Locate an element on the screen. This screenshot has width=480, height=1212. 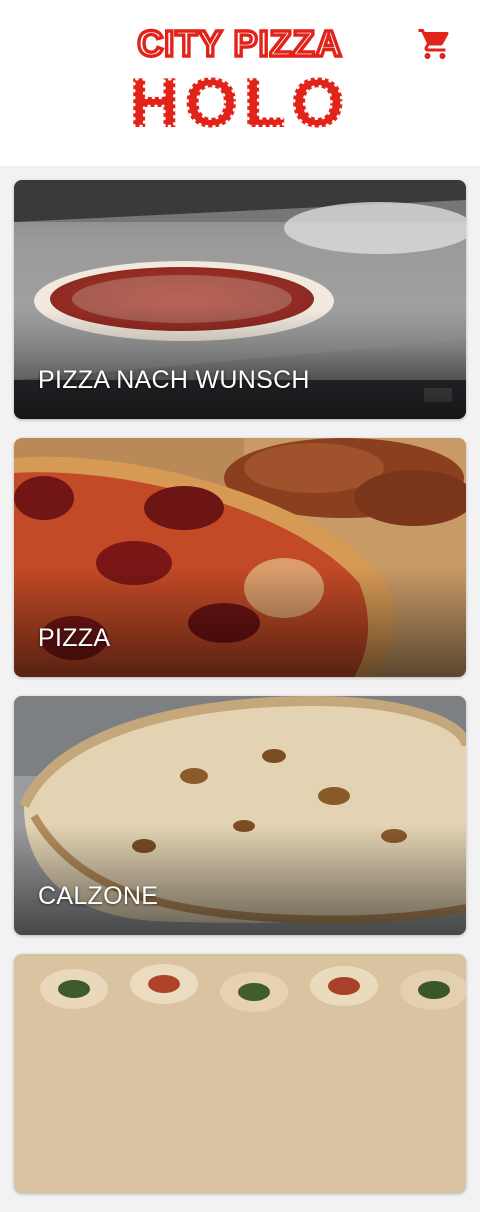
logo-line2-lights: HOLO is located at coordinates (240, 101).